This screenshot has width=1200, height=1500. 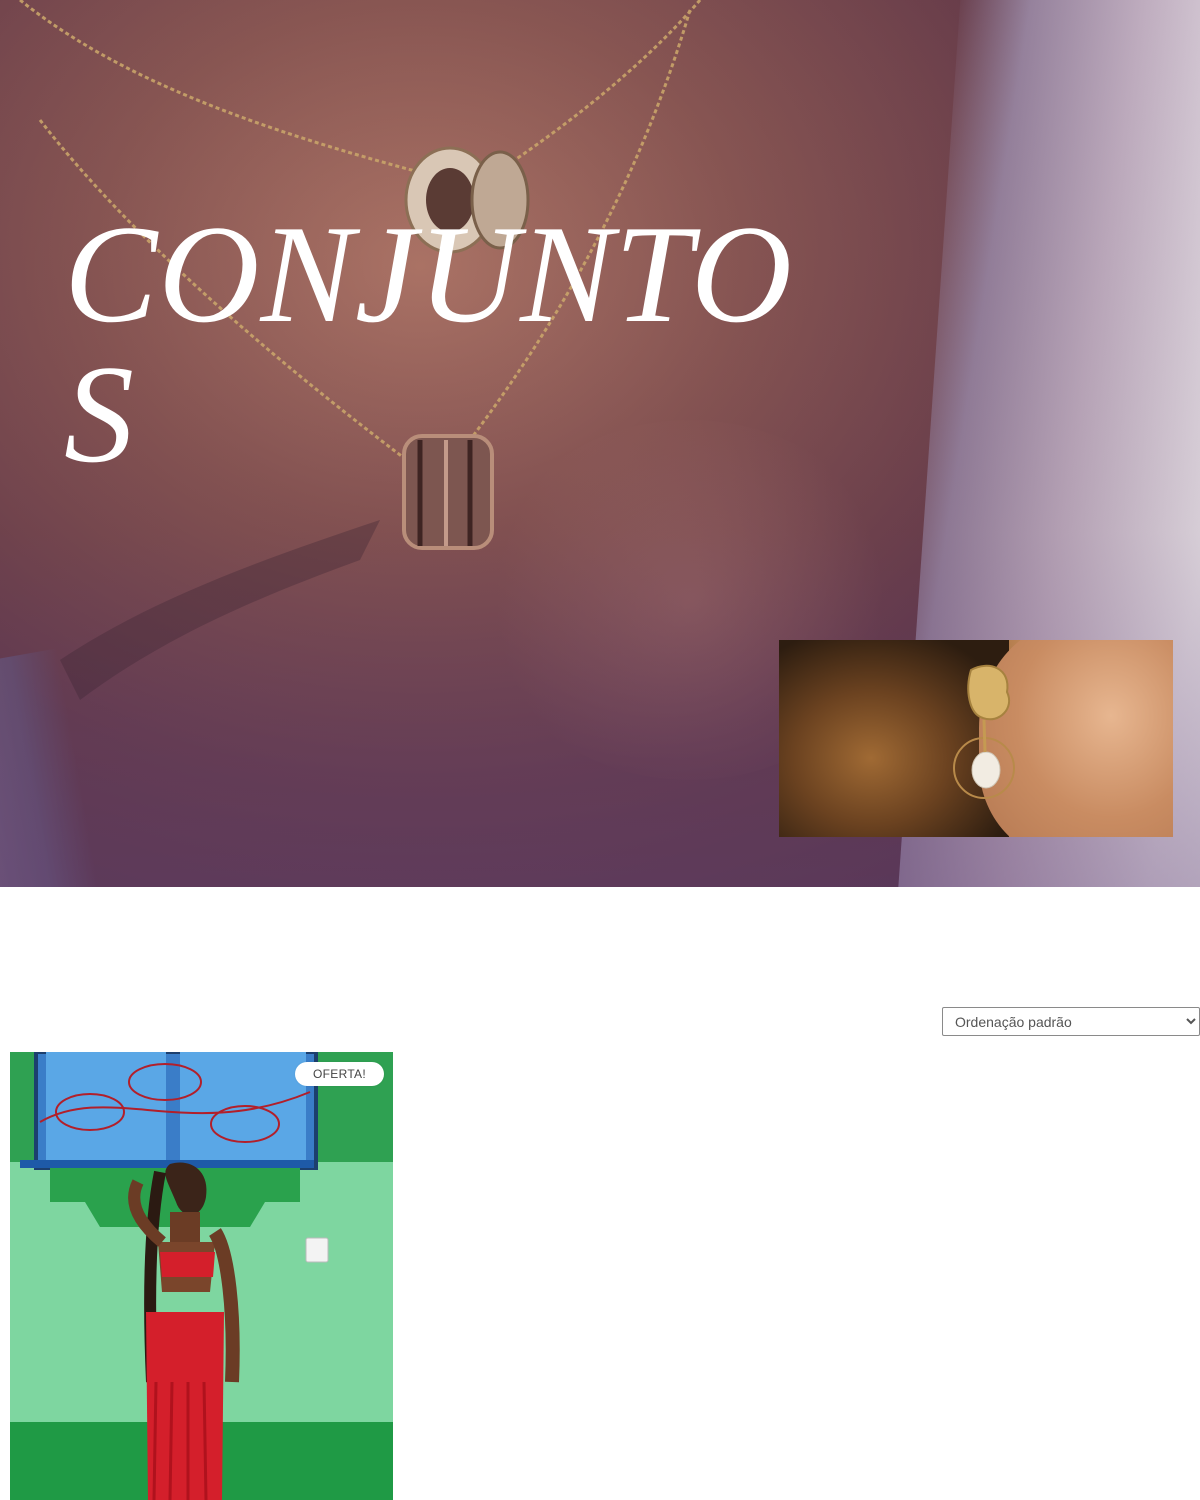 What do you see at coordinates (339, 1074) in the screenshot?
I see `sale-badge: OFERTA!` at bounding box center [339, 1074].